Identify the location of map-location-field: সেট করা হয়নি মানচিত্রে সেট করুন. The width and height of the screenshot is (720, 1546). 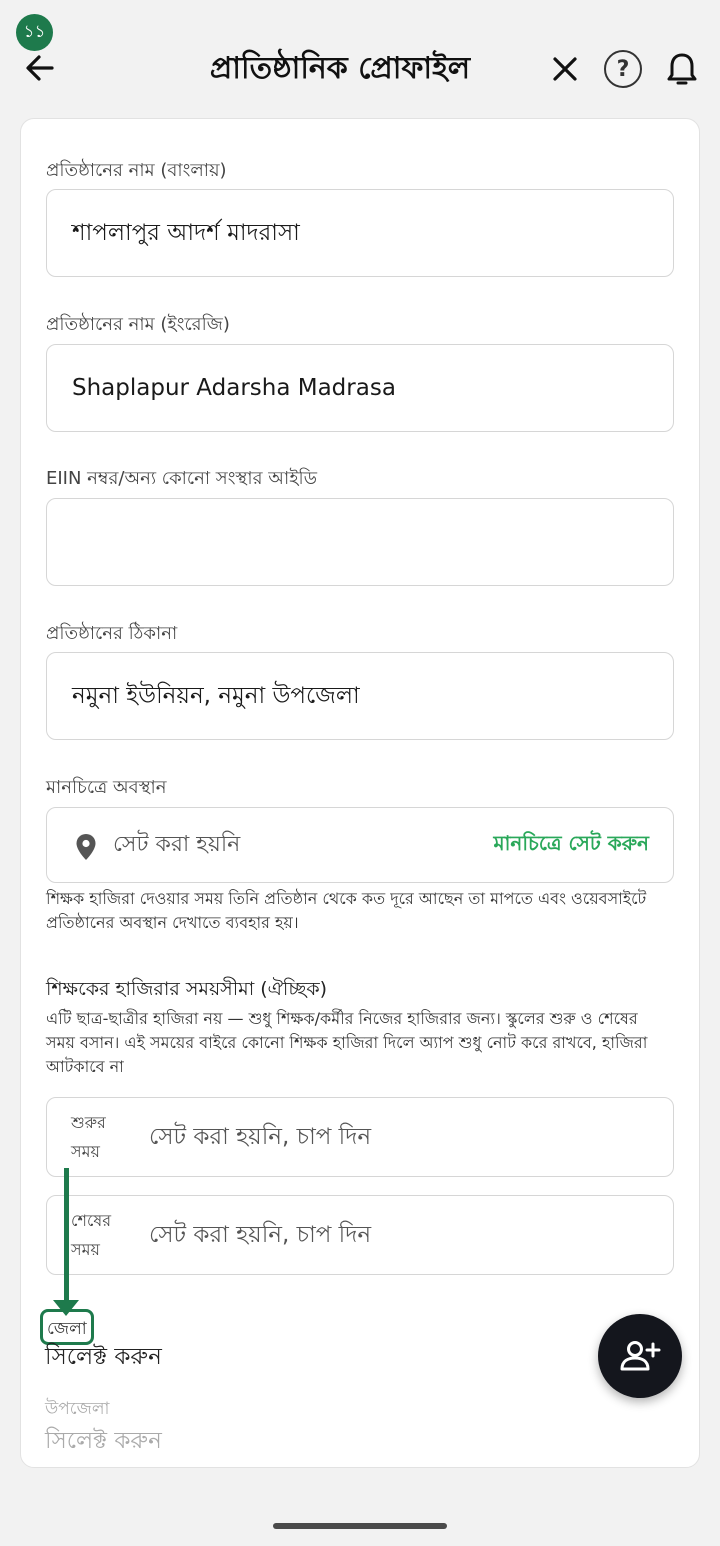
(360, 845).